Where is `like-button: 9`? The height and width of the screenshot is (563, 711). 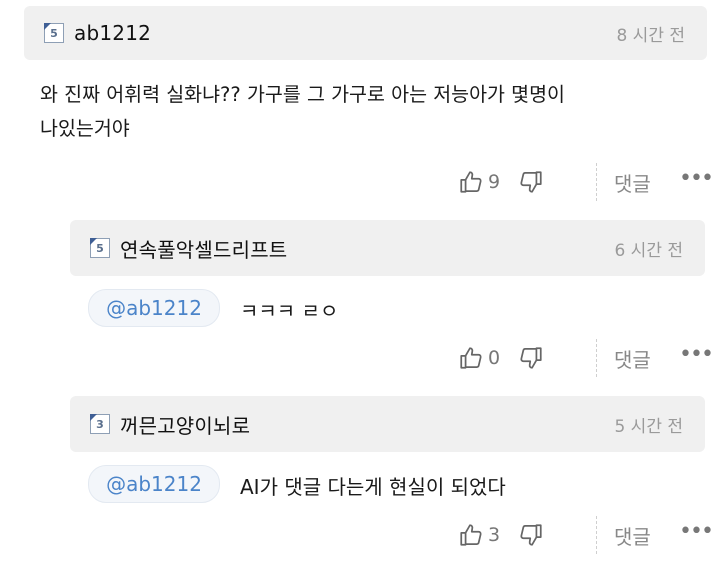 like-button: 9 is located at coordinates (485, 182).